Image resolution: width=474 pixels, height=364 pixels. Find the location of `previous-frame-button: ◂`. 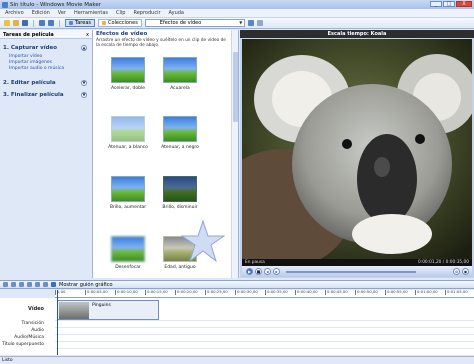

previous-frame-button: ◂ is located at coordinates (267, 271).